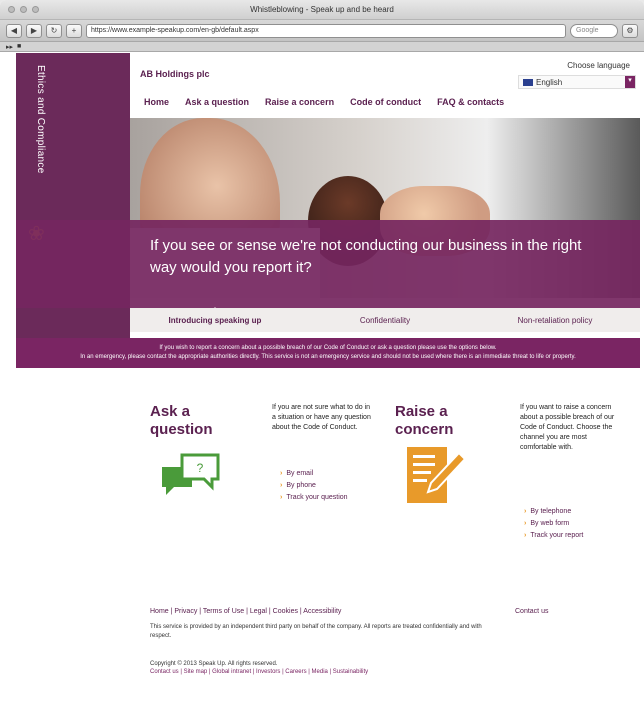 This screenshot has height=711, width=644. Describe the element at coordinates (322, 47) in the screenshot. I see `bookmarks-bar: ▸▸ ■` at that location.